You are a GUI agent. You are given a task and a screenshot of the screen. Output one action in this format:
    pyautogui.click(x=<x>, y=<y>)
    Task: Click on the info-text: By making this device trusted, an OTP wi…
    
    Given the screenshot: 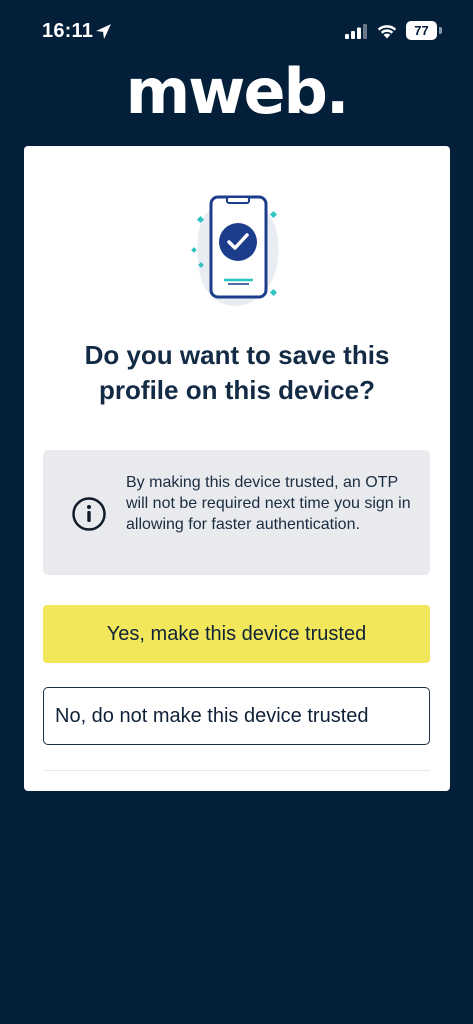 What is the action you would take?
    pyautogui.click(x=268, y=503)
    